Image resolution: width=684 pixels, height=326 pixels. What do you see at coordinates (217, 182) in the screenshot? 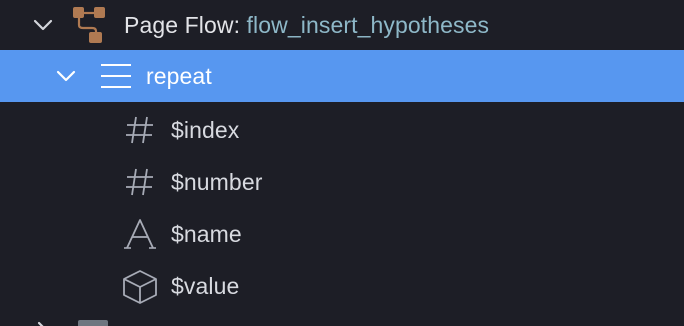
I see `variable-label: $number` at bounding box center [217, 182].